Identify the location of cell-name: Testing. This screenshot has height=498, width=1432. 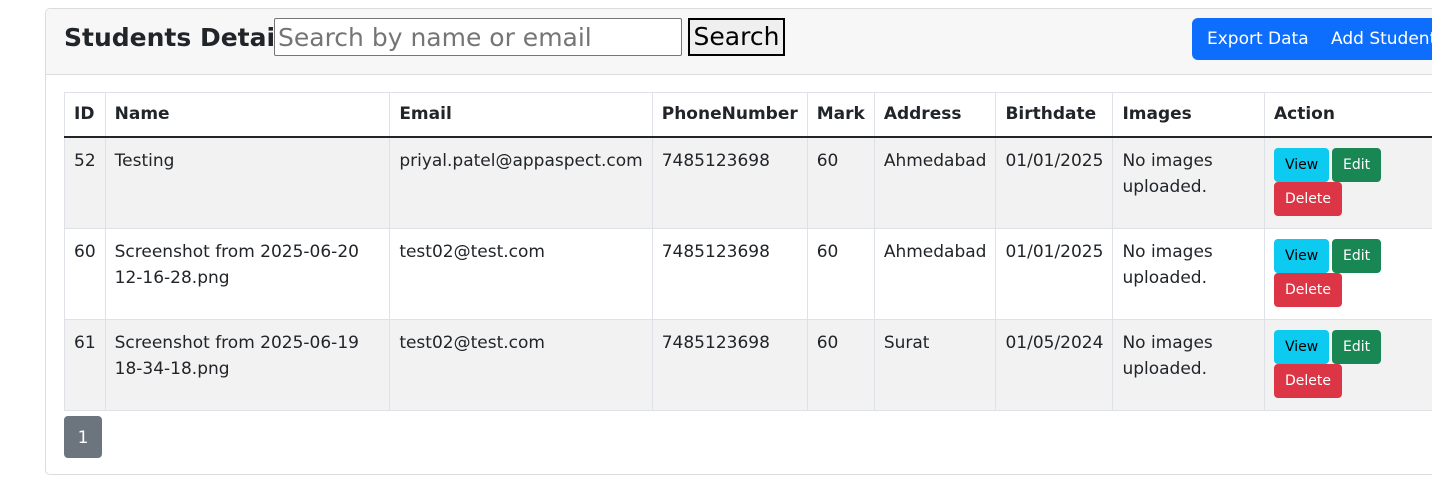
(247, 182).